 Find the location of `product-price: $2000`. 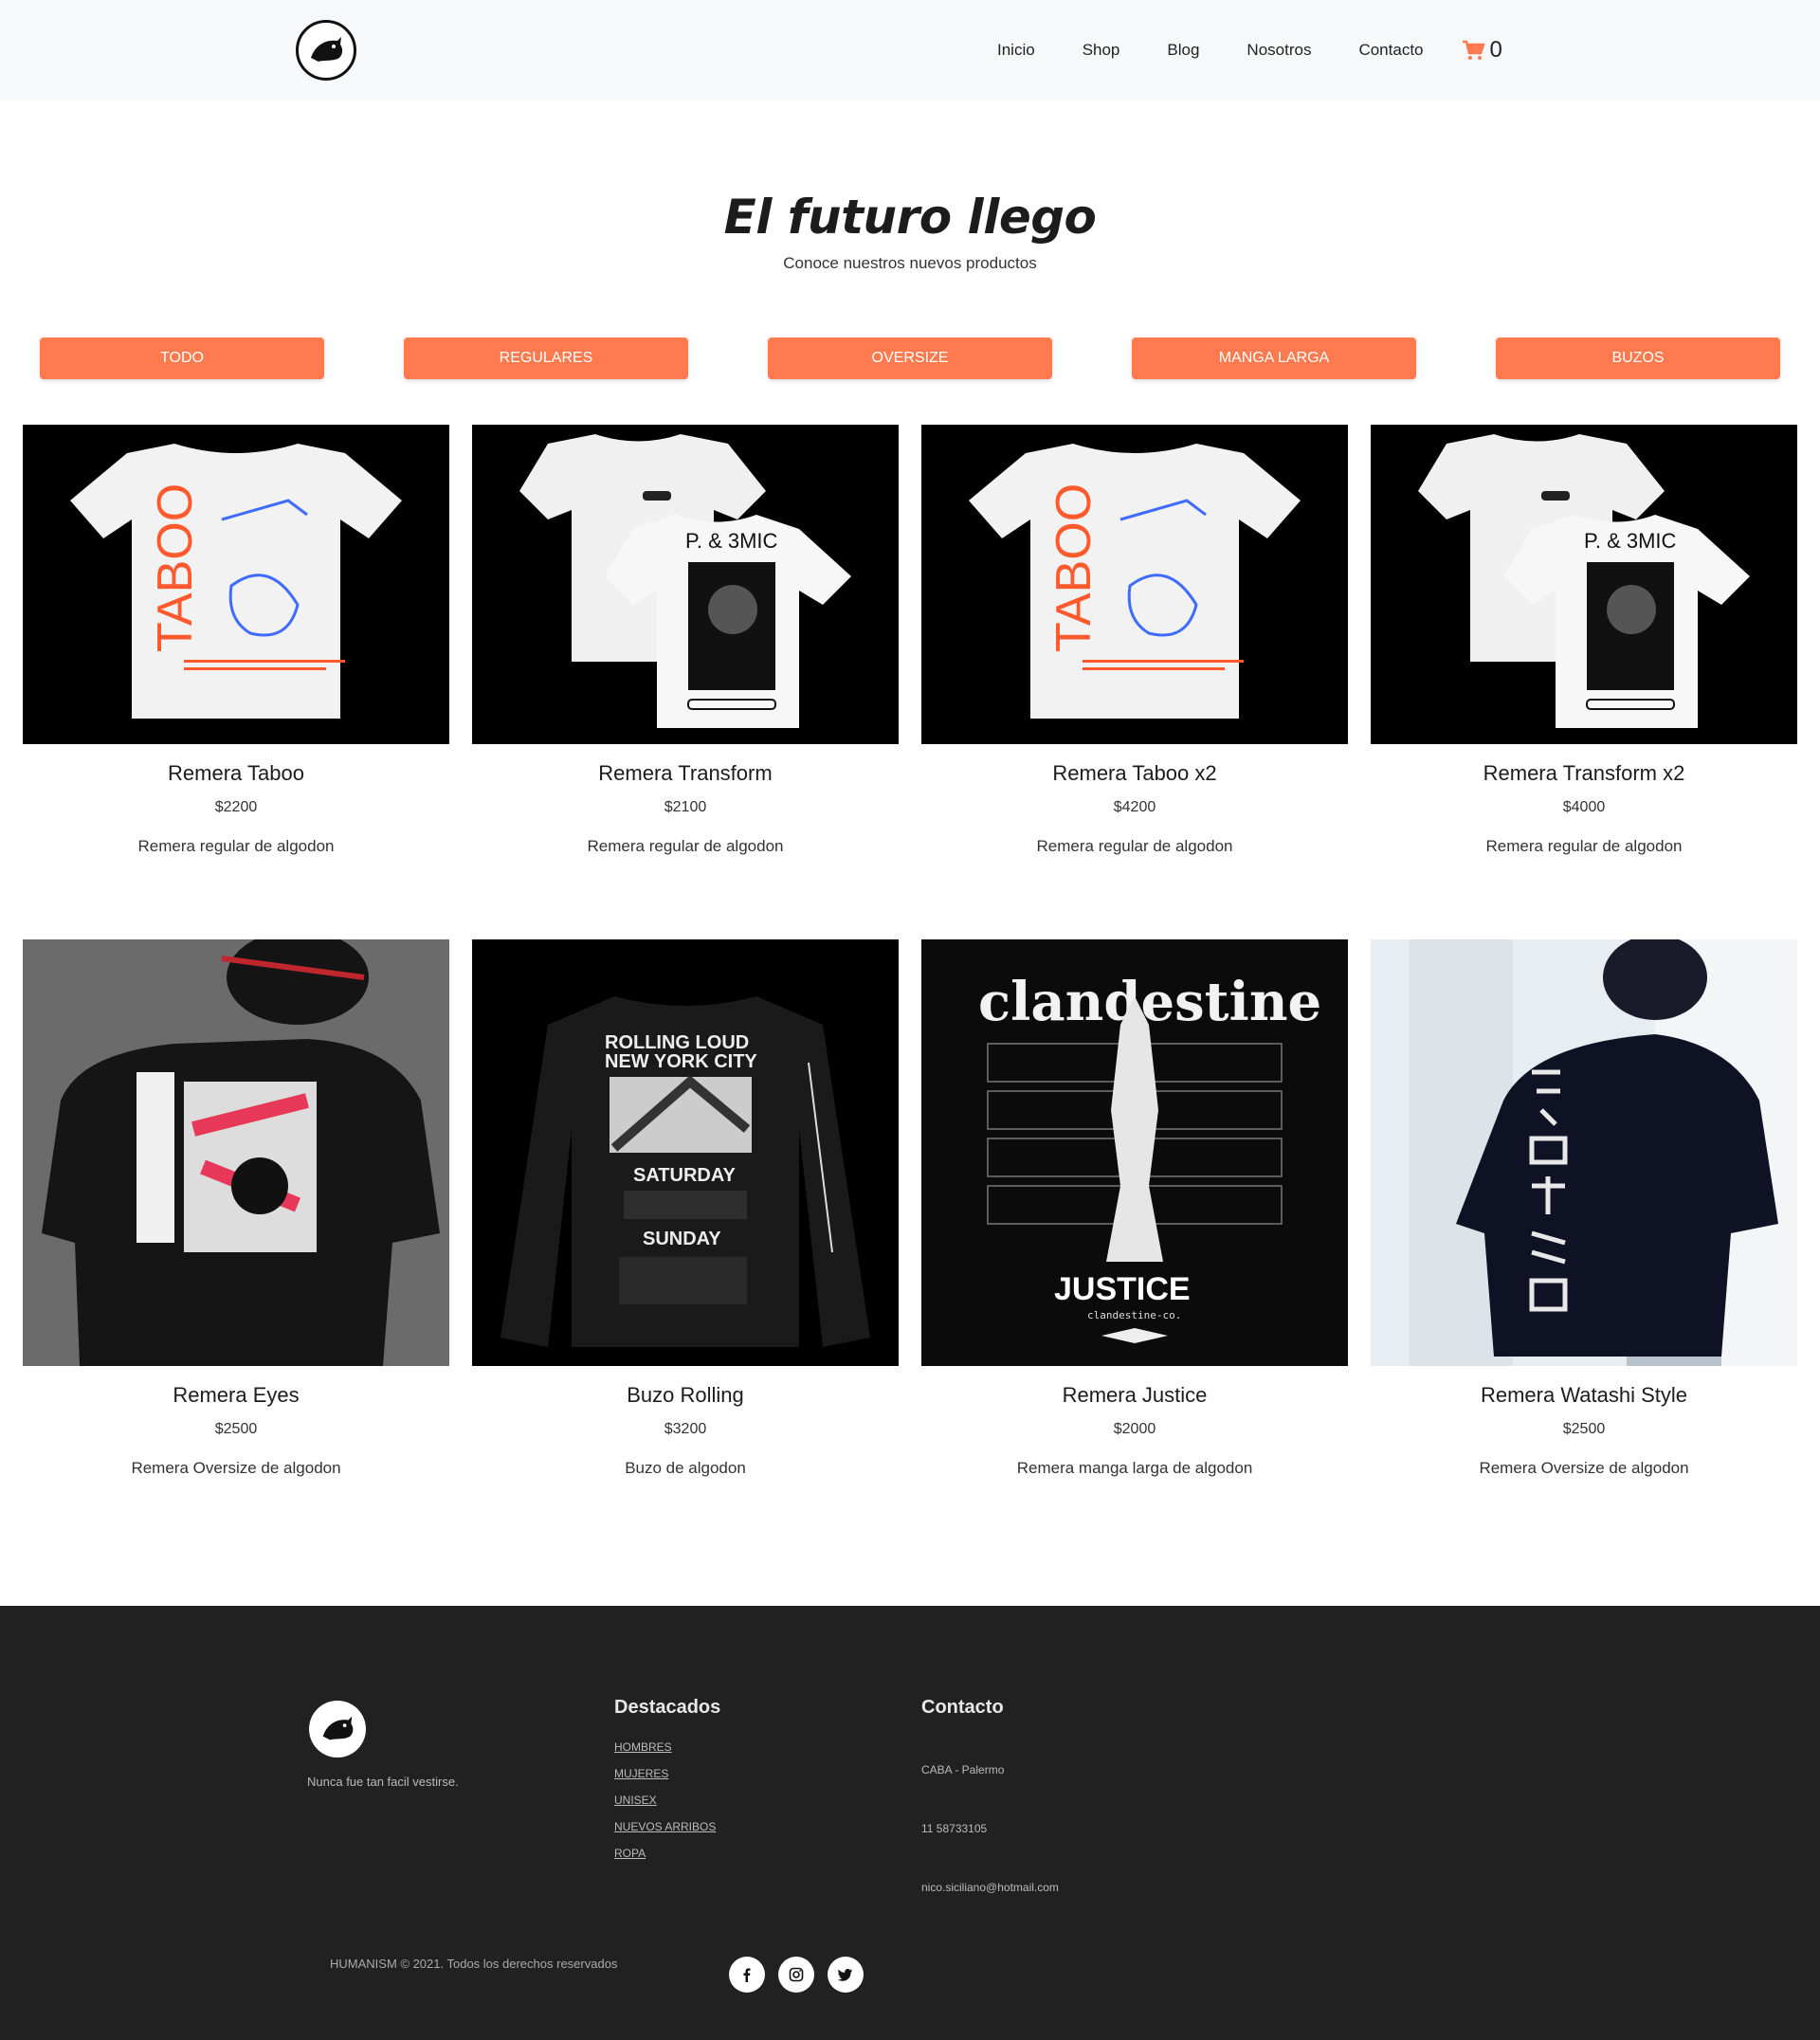

product-price: $2000 is located at coordinates (1134, 1429).